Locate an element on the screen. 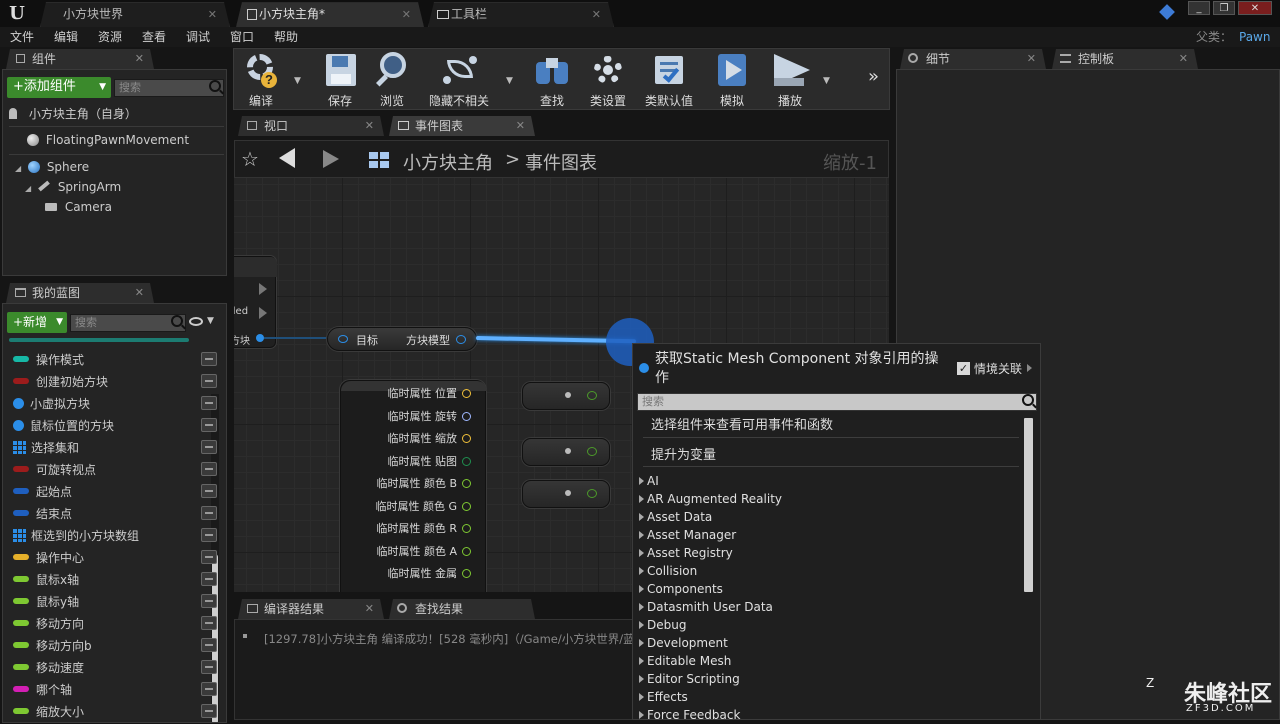 The image size is (1280, 724). forward-arrow-icon is located at coordinates (331, 159).